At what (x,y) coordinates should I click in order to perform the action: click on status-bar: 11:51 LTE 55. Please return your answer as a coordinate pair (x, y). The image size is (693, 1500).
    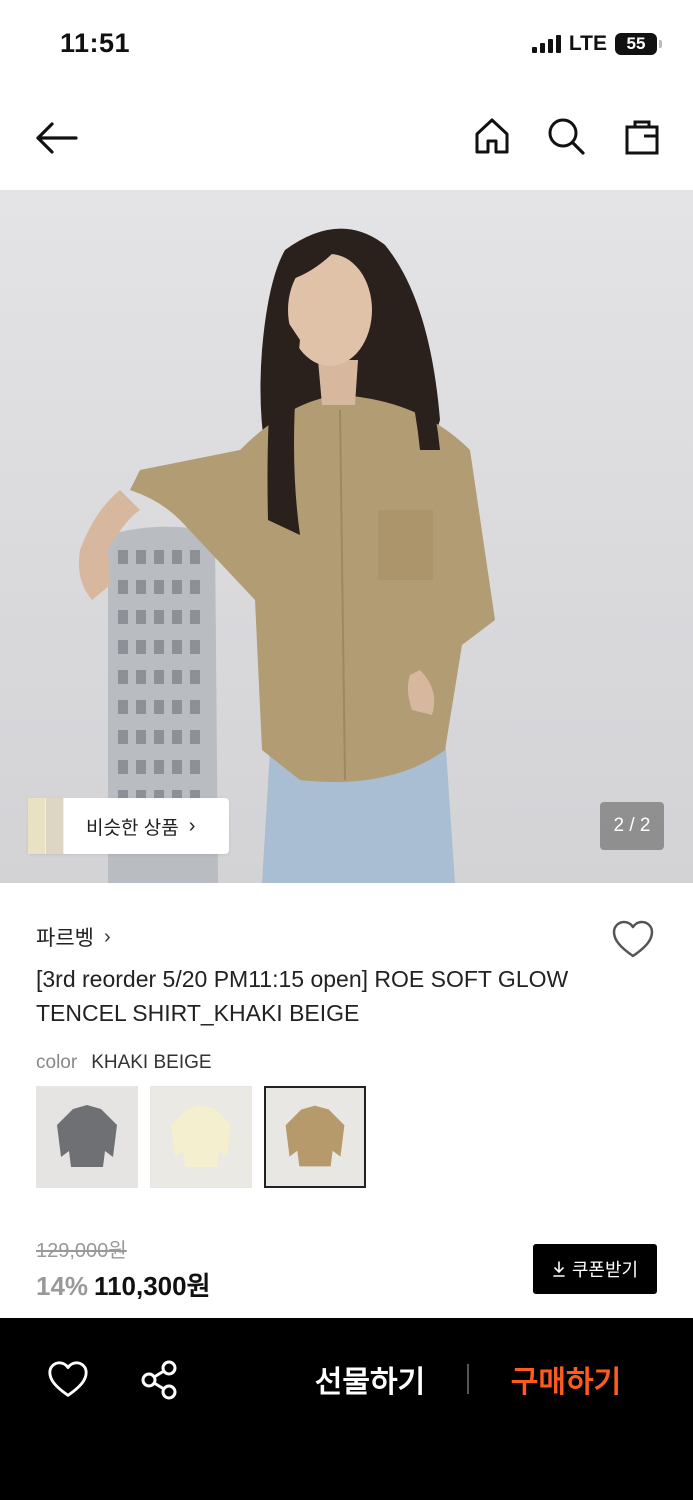
    Looking at the image, I should click on (346, 45).